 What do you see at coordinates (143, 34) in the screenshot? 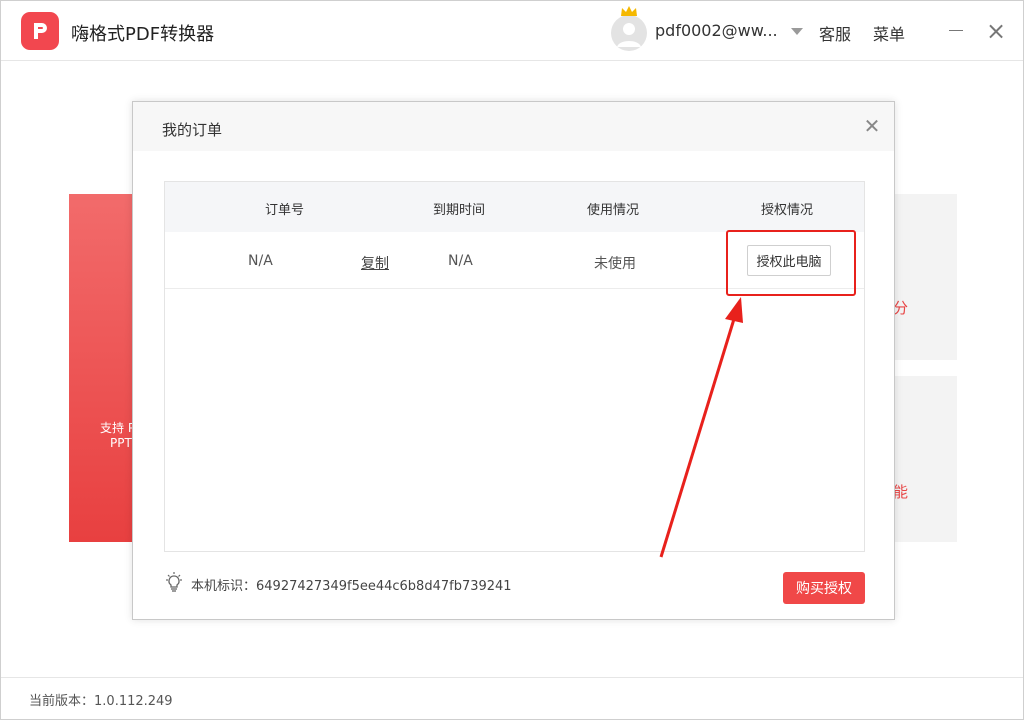
I see `app-title: 嗨格式PDF转换器` at bounding box center [143, 34].